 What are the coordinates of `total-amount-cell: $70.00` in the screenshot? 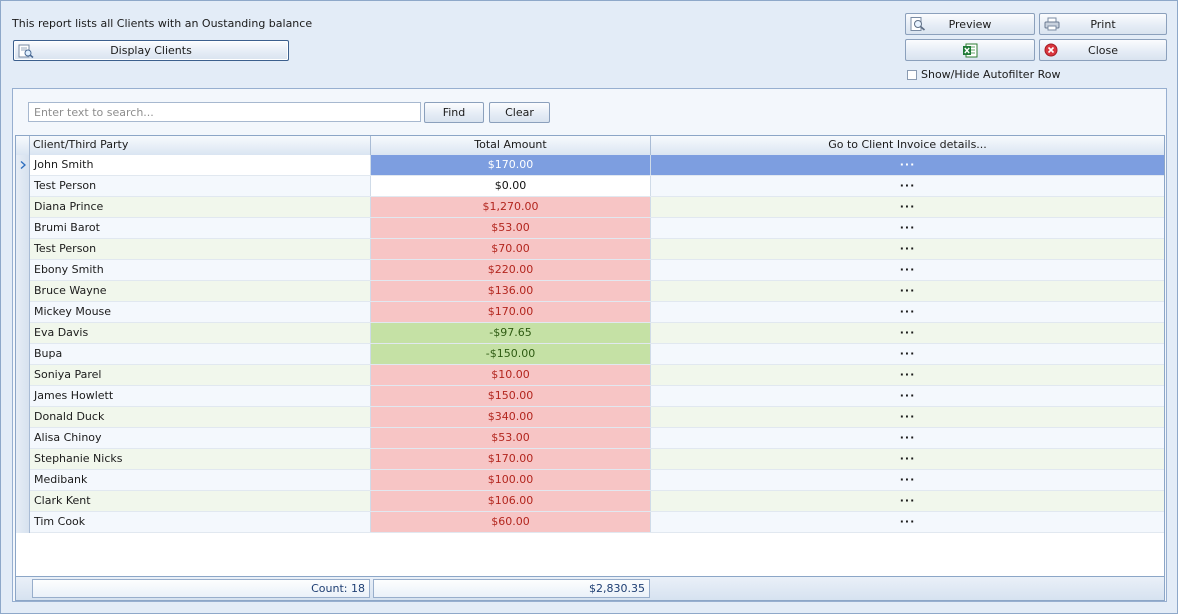 It's located at (511, 249).